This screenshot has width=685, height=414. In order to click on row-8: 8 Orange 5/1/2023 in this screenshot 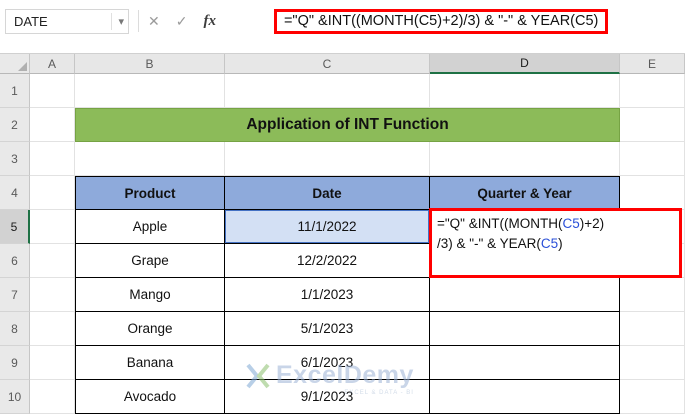, I will do `click(342, 329)`.